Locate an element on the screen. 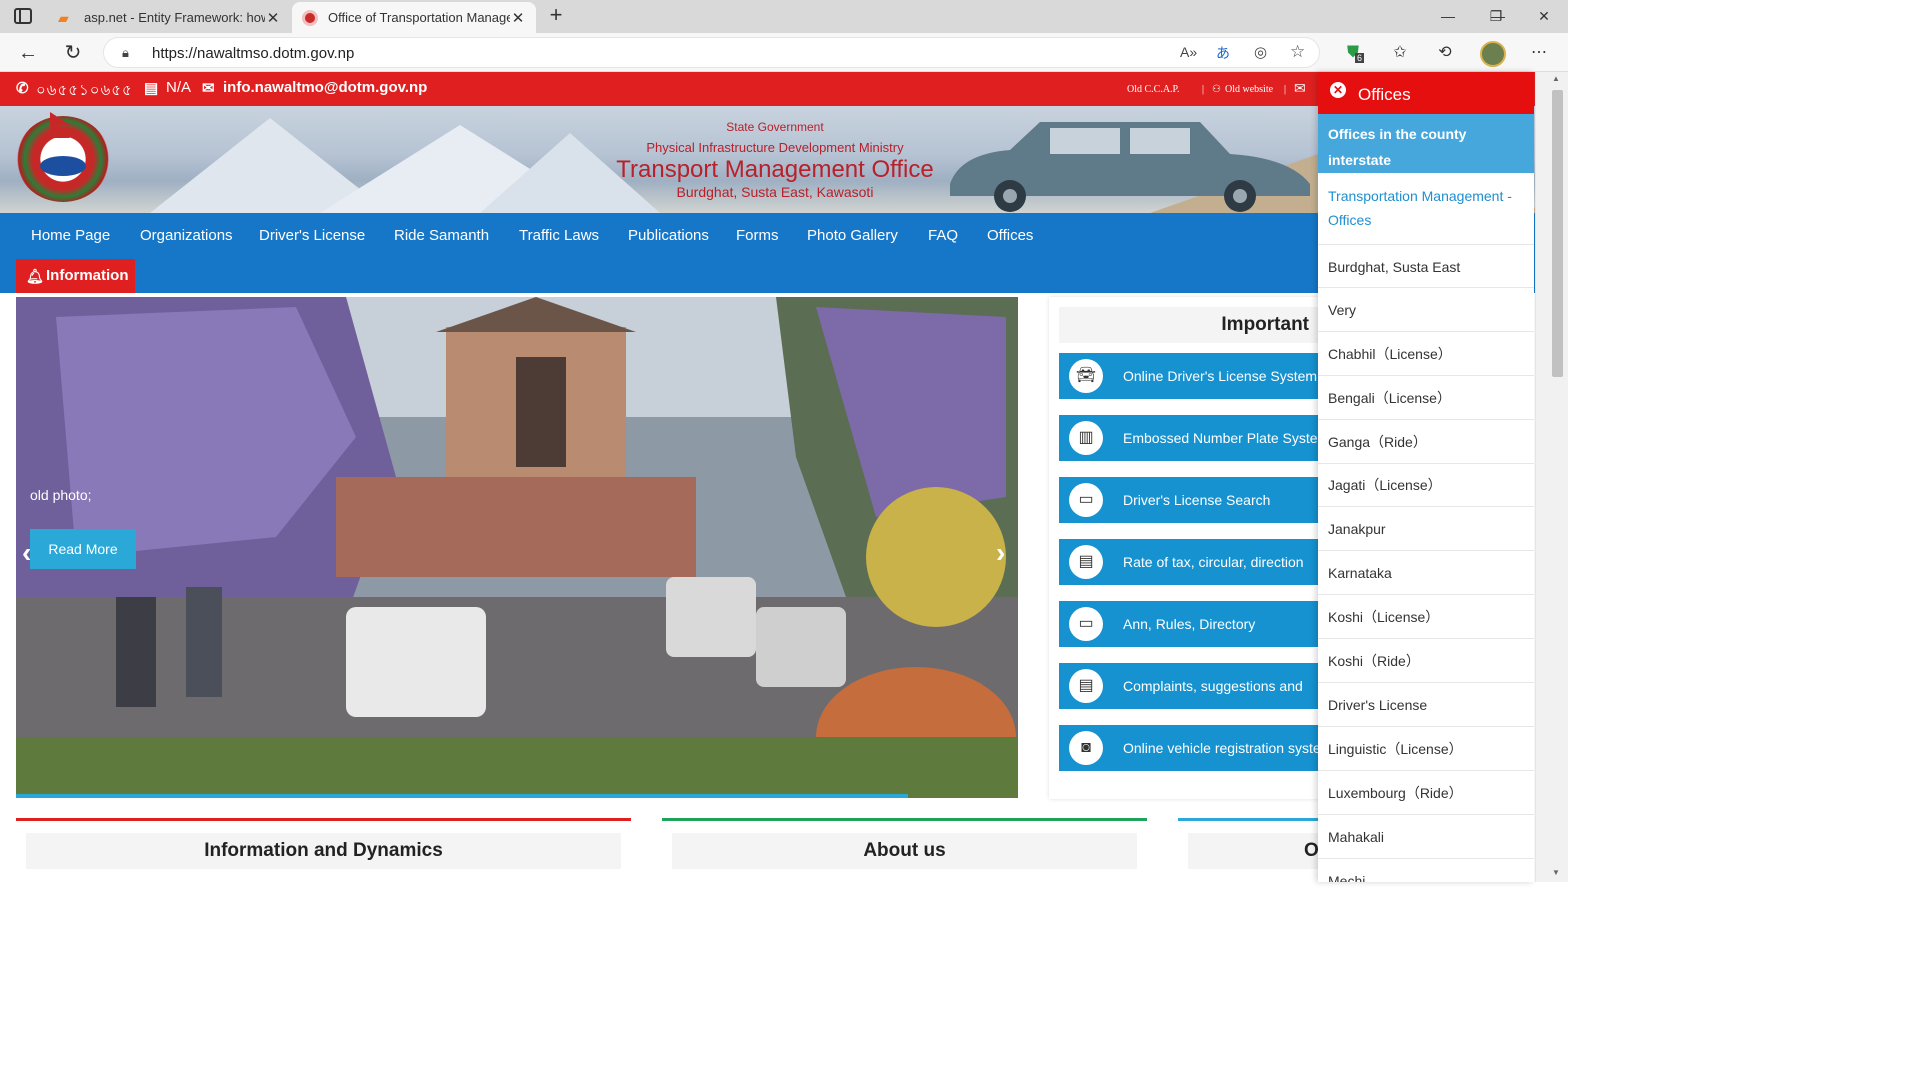 This screenshot has height=1080, width=1920. important-link-license-search: ▭ Driver's License Search is located at coordinates (1204, 500).